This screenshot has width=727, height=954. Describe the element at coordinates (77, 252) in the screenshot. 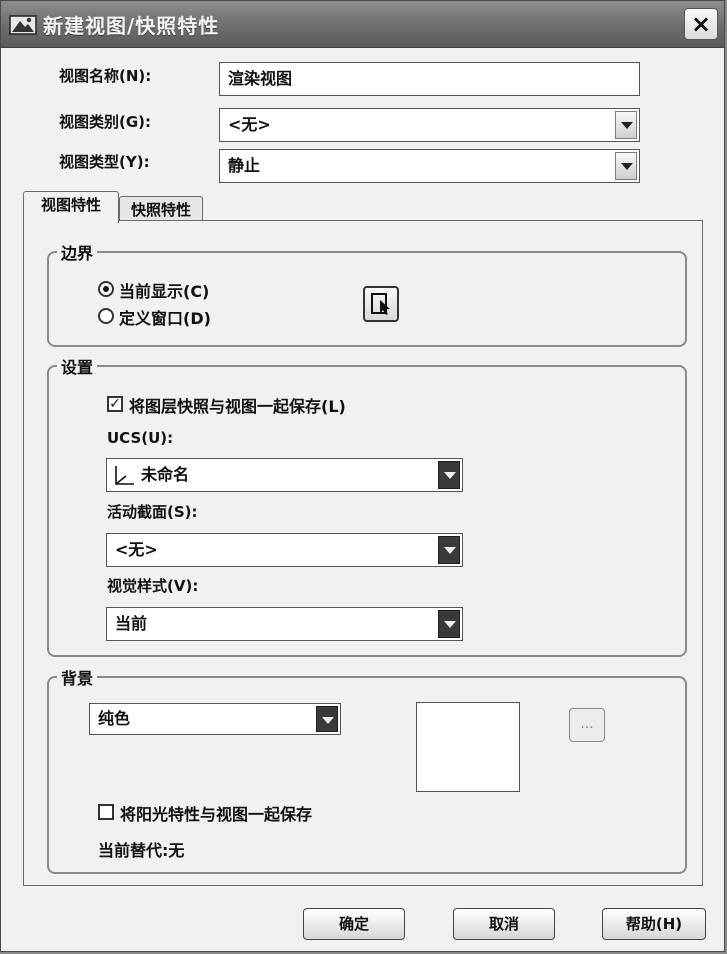

I see `boundary-title: 边界` at that location.